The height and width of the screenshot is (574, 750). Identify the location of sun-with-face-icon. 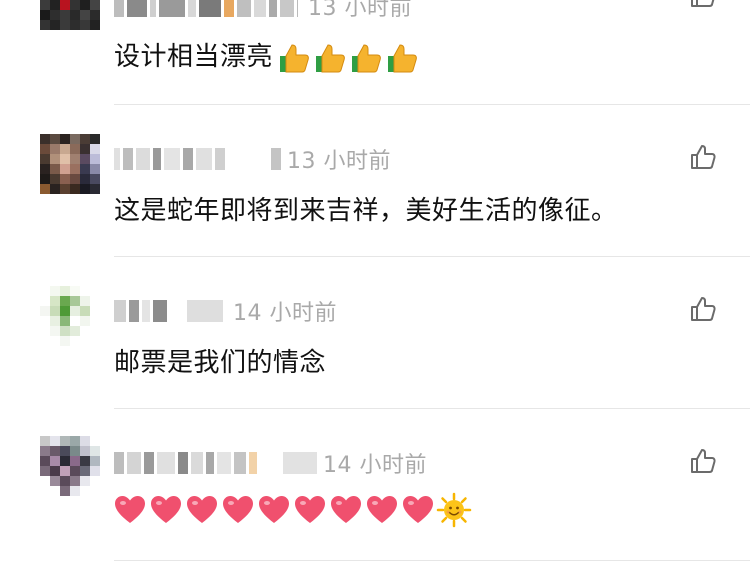
(454, 510).